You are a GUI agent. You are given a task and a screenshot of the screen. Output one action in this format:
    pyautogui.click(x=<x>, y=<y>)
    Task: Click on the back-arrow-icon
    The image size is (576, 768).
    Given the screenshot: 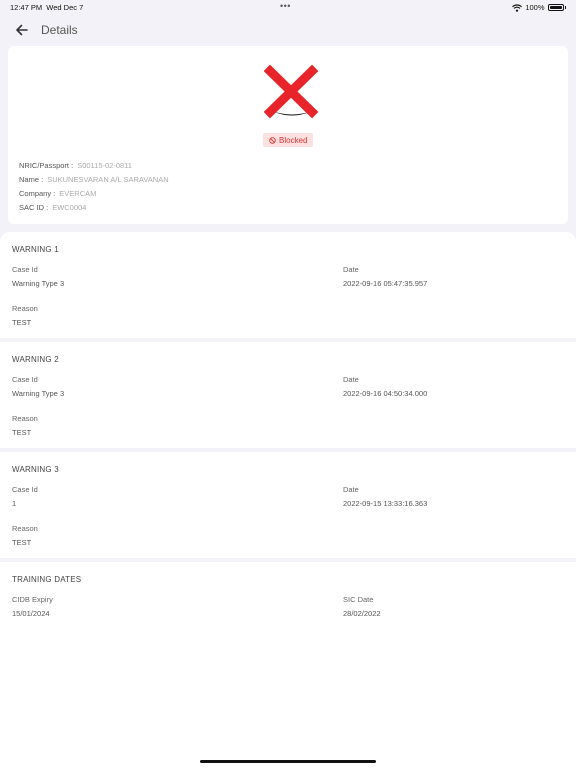 What is the action you would take?
    pyautogui.click(x=22, y=30)
    